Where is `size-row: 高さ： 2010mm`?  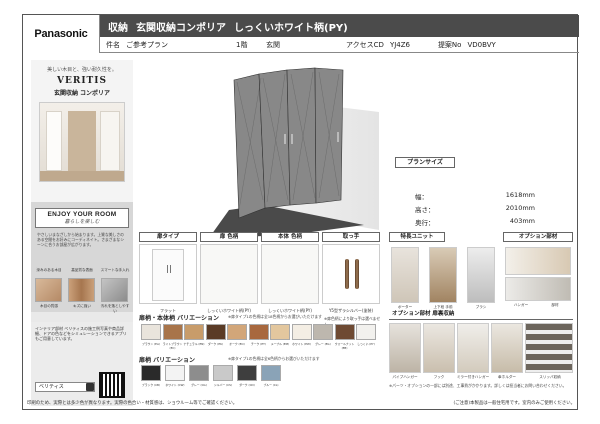
size-row: 高さ： 2010mm is located at coordinates (475, 209).